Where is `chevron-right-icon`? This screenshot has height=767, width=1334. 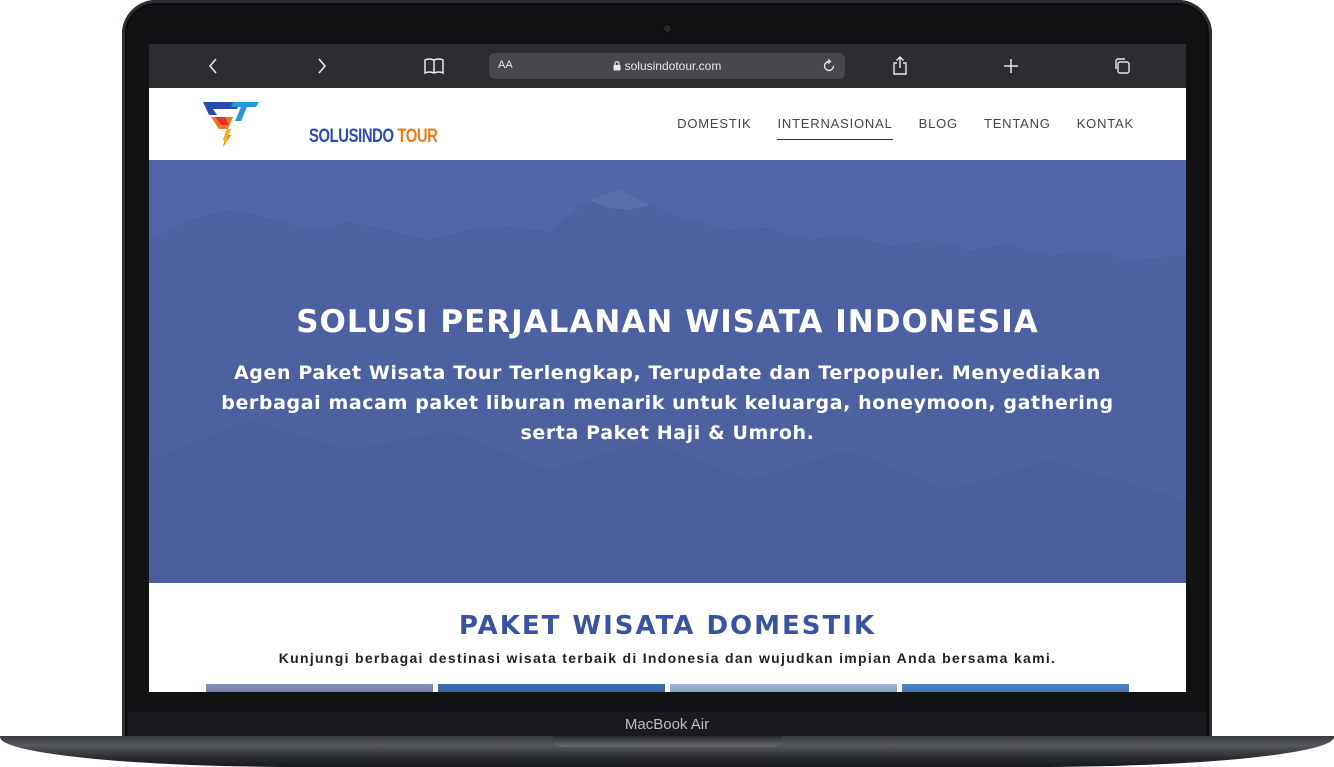
chevron-right-icon is located at coordinates (322, 66).